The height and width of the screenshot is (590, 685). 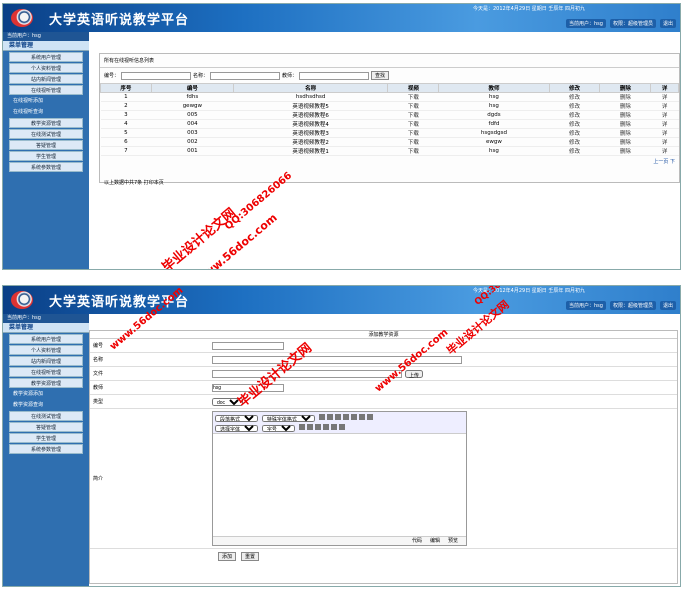 I want to click on underline-icon, so click(x=317, y=427).